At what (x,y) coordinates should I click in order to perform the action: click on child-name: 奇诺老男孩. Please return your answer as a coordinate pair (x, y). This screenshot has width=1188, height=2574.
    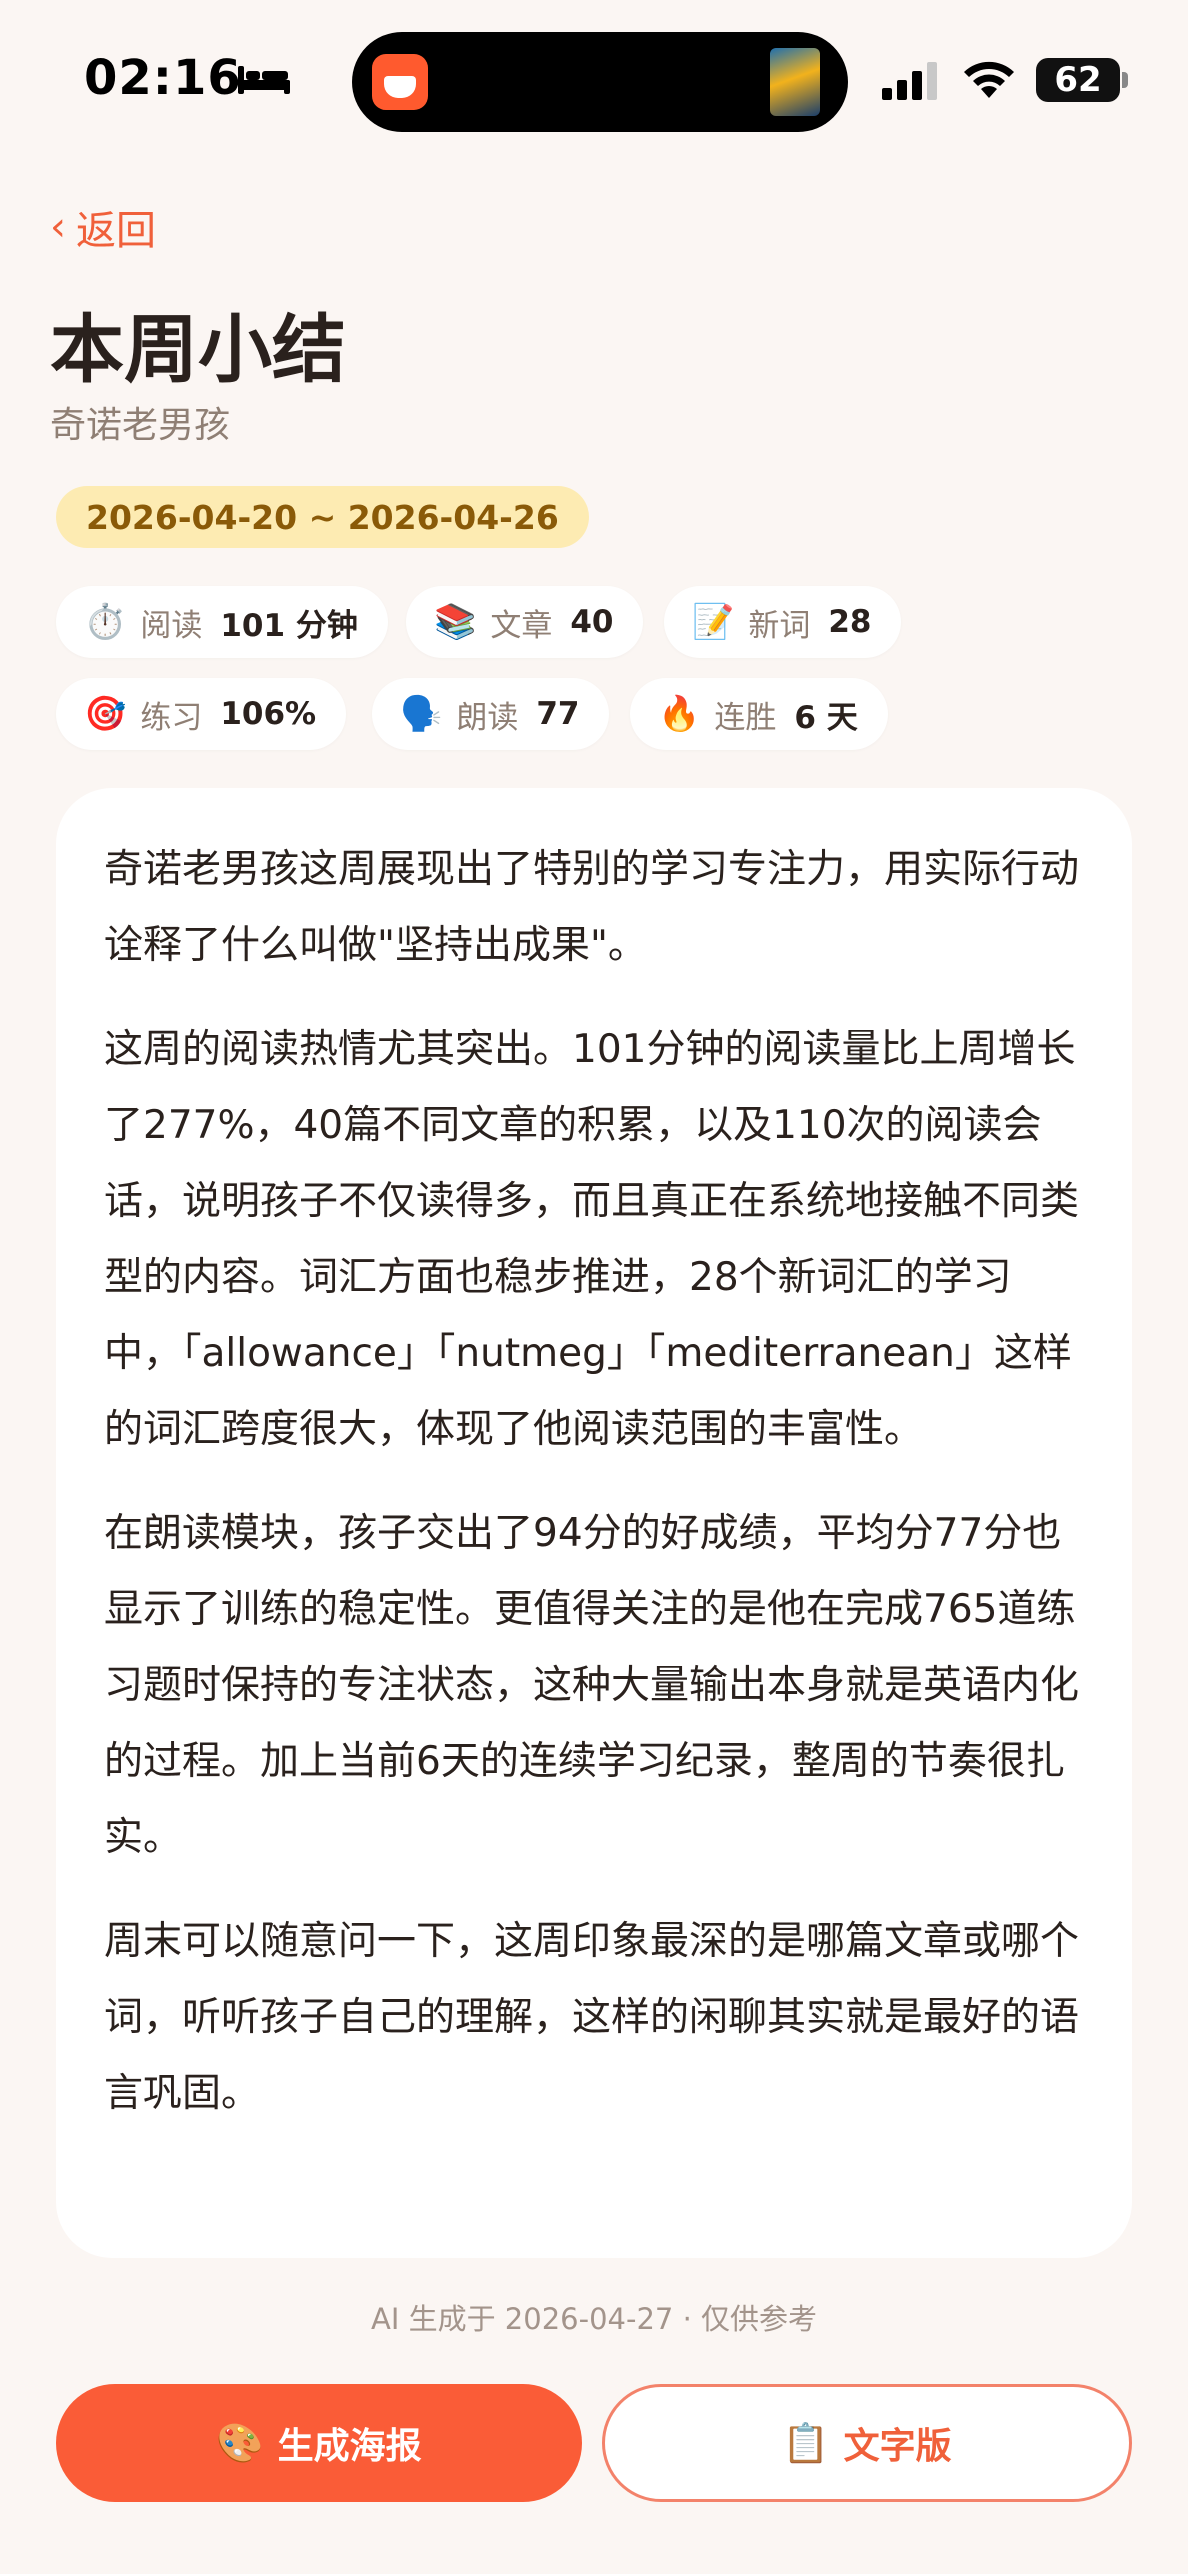
    Looking at the image, I should click on (140, 425).